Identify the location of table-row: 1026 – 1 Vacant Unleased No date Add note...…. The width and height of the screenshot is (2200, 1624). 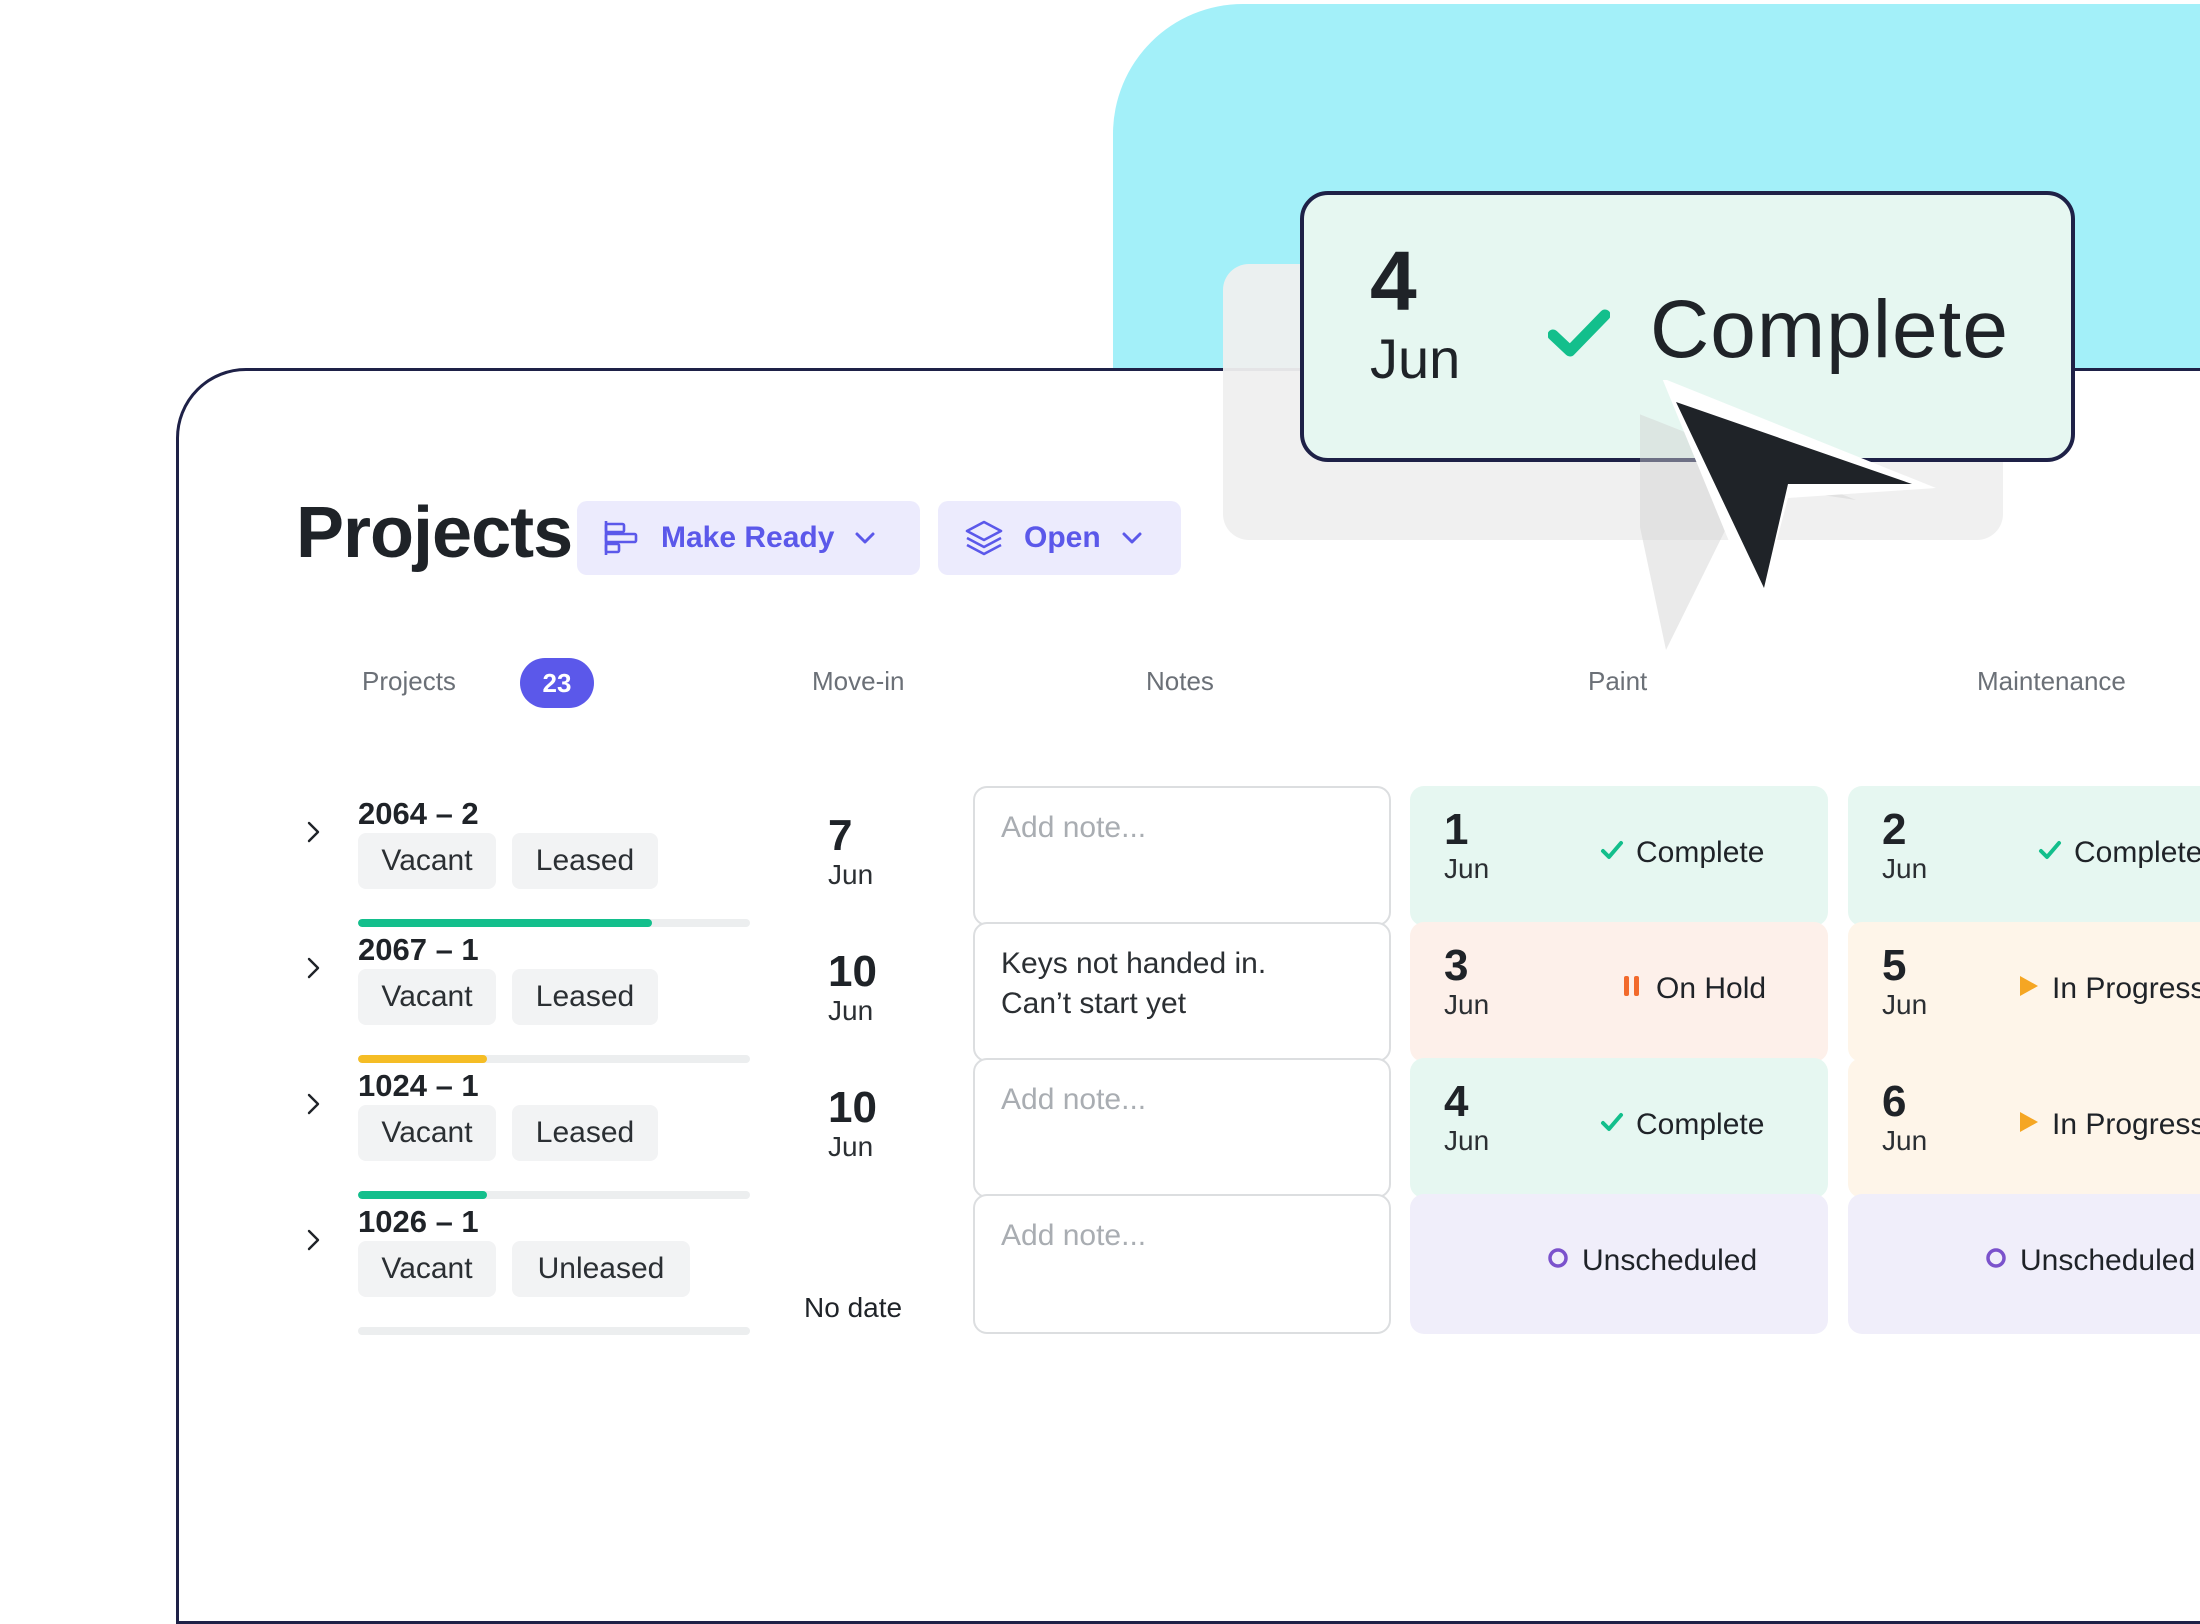
(1100, 1269).